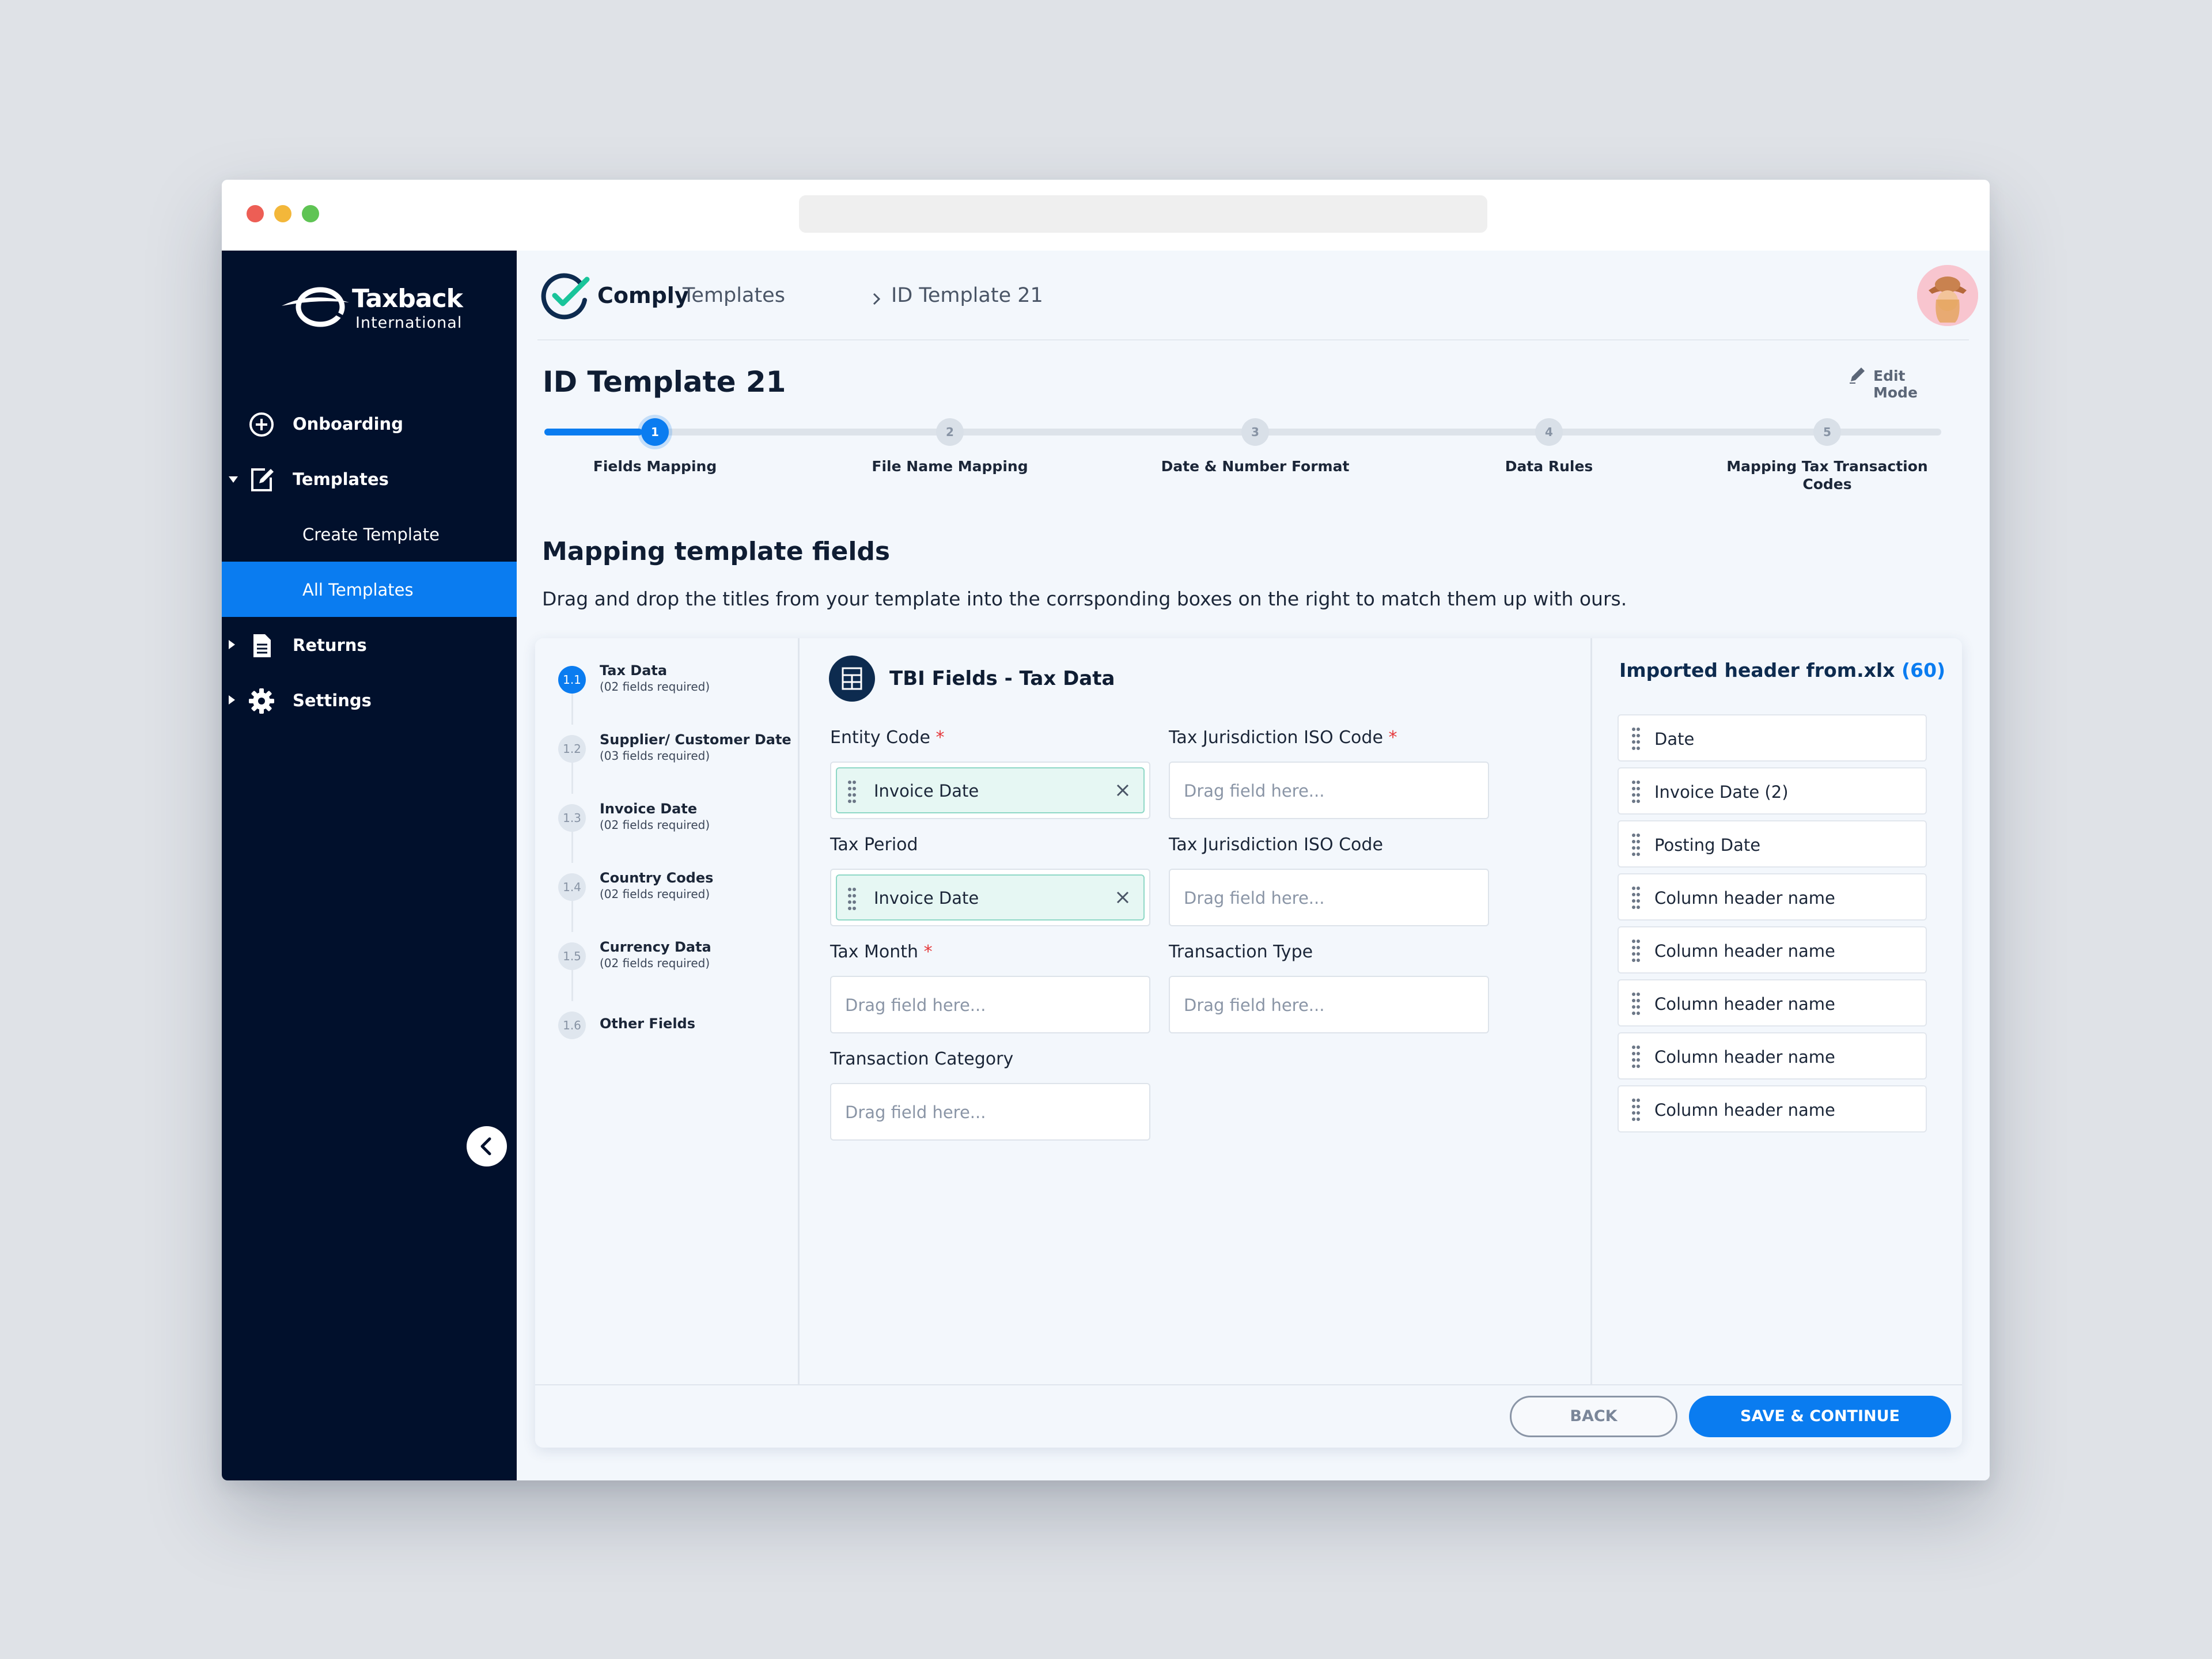 This screenshot has width=2212, height=1659. What do you see at coordinates (1283, 738) in the screenshot?
I see `field-label-tax-jurisdiction-iso-code: Tax Jurisdiction ISO Code *` at bounding box center [1283, 738].